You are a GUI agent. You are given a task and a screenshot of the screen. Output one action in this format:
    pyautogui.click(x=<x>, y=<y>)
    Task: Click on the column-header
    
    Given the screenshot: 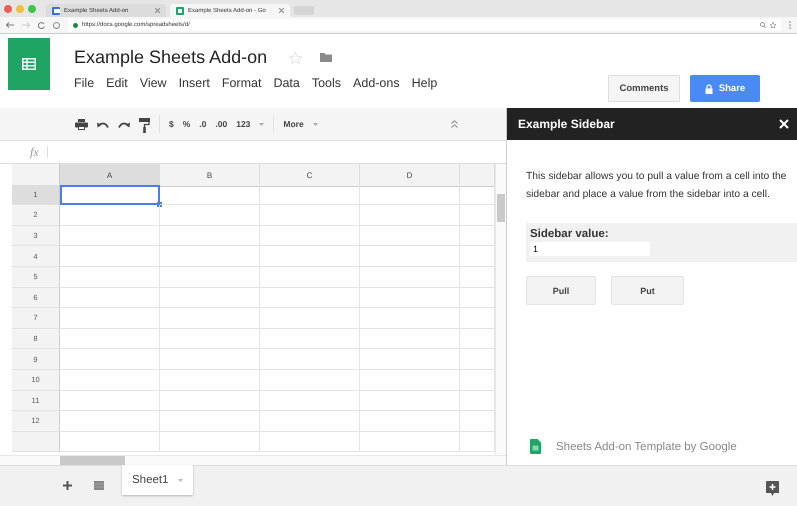 What is the action you would take?
    pyautogui.click(x=477, y=175)
    